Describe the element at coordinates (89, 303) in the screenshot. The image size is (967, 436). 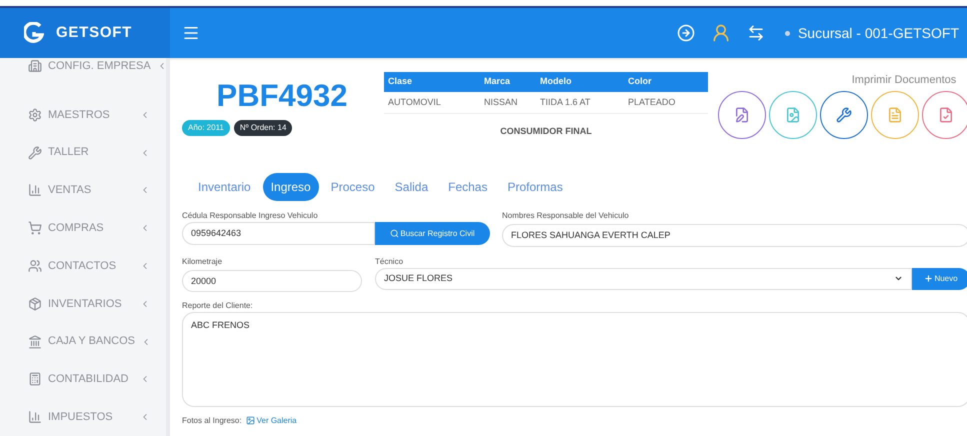
I see `sidebar-item: INVENTARIOS` at that location.